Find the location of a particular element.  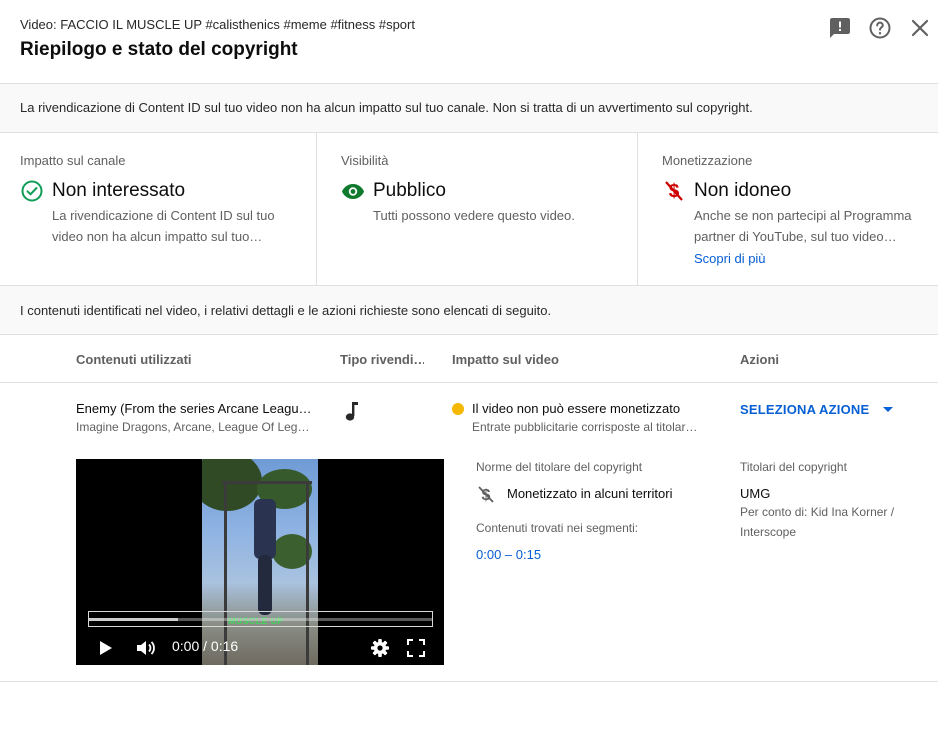

video-player: MUSCLE UP 0:00 / 0:16 is located at coordinates (260, 562).